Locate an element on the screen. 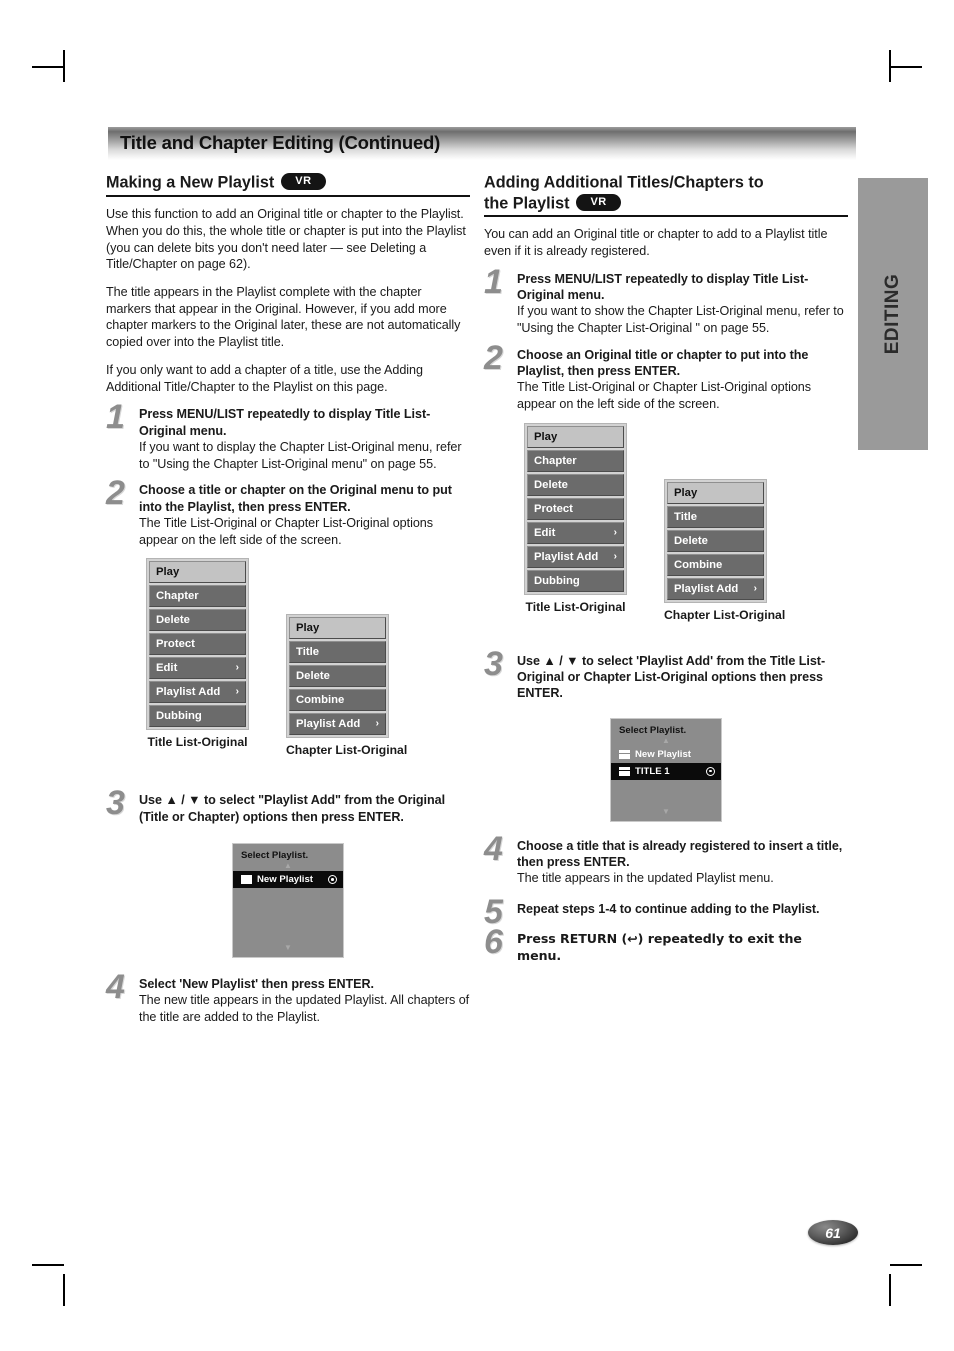 The height and width of the screenshot is (1351, 954). clapperboard-icon is located at coordinates (246, 880).